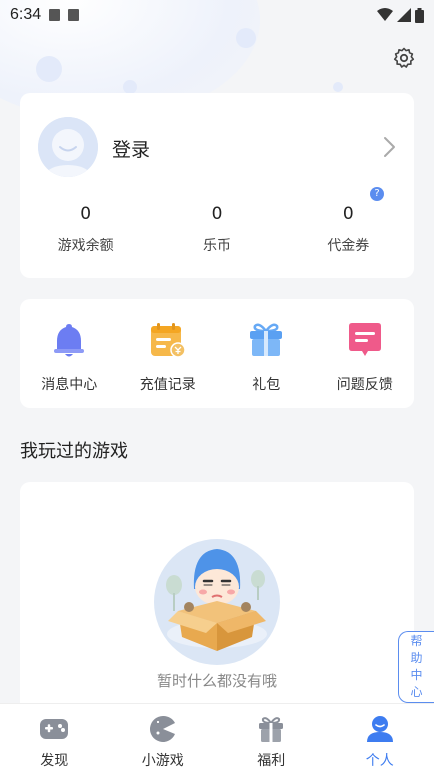 The image size is (434, 771). I want to click on played-games-title: 我玩过的游戏, so click(74, 451).